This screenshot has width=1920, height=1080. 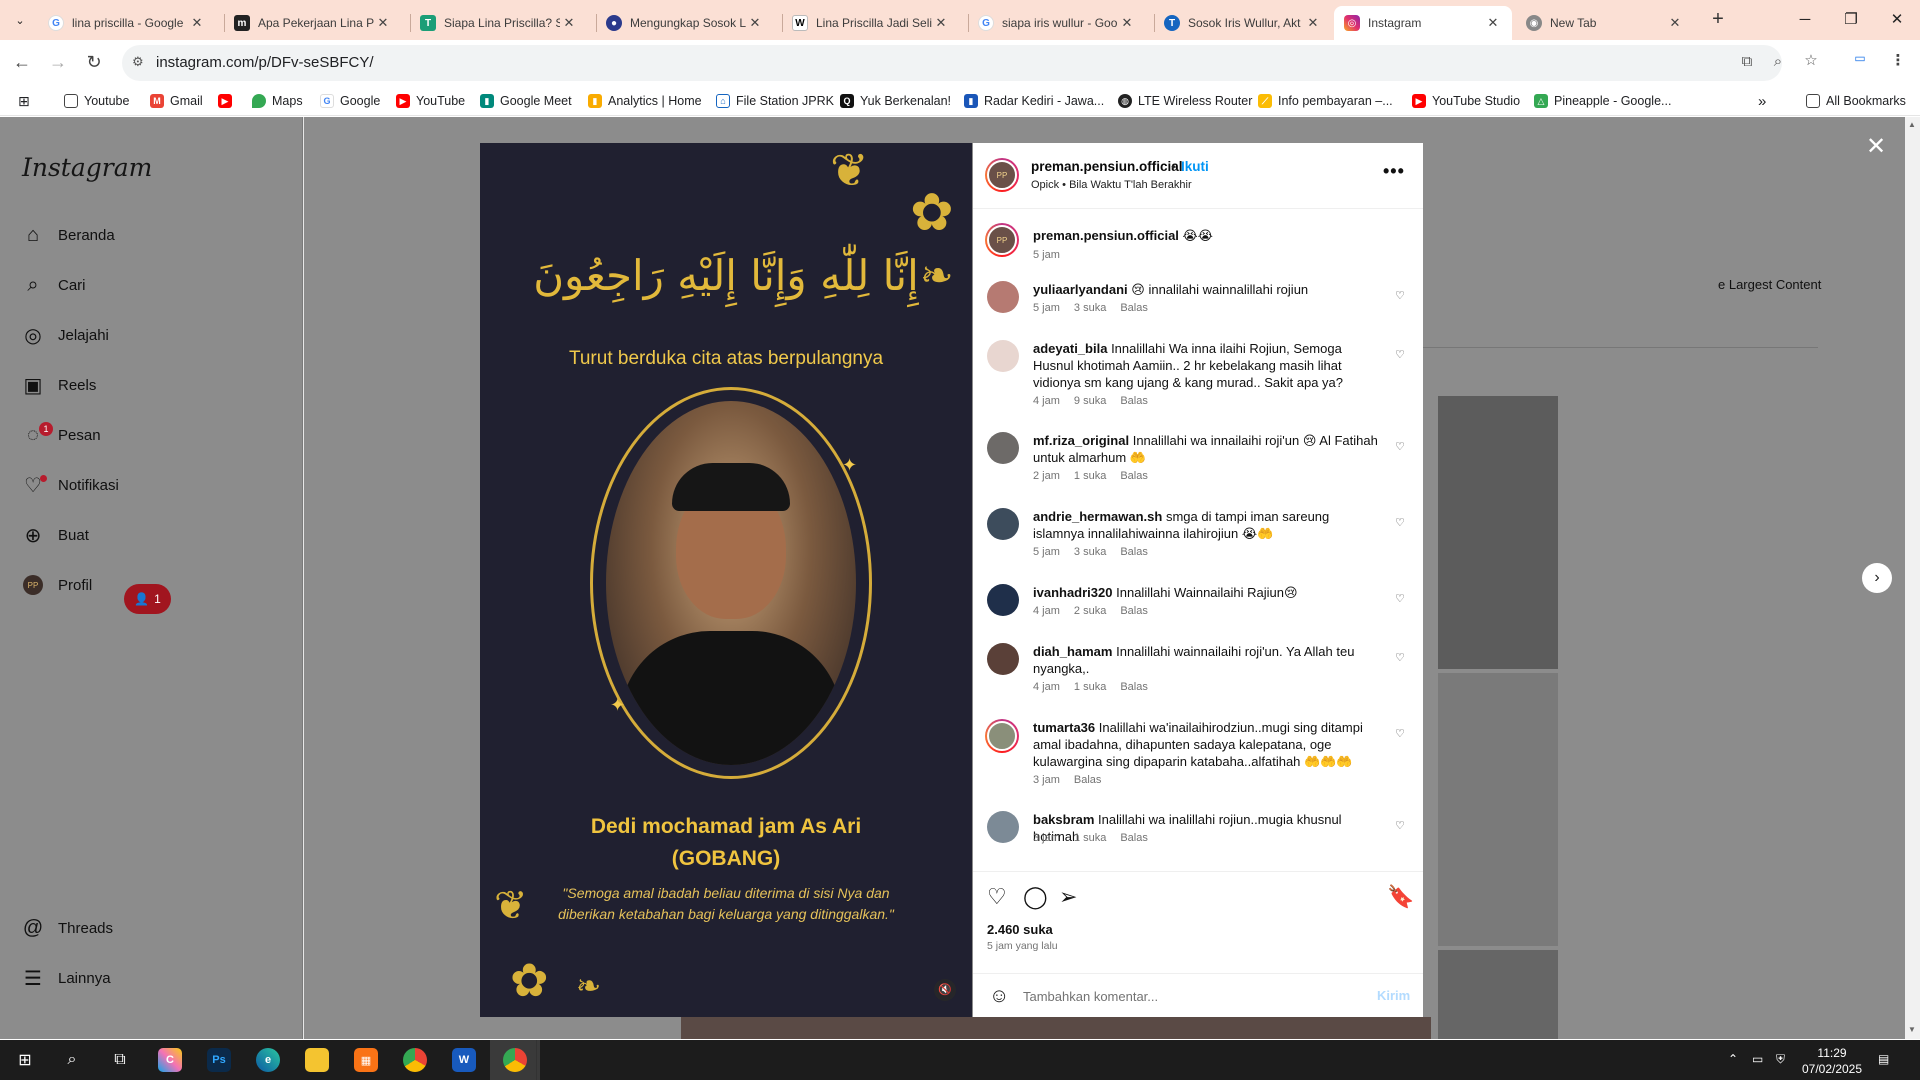 I want to click on comment-username: andrie_hermawan.sh, so click(x=1097, y=516).